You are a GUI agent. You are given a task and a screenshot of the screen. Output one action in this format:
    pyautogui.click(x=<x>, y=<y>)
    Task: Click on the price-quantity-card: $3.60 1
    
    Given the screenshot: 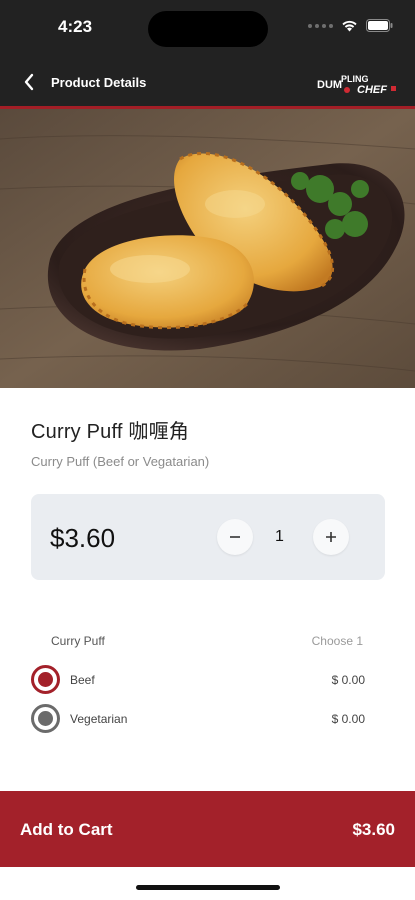 What is the action you would take?
    pyautogui.click(x=208, y=537)
    